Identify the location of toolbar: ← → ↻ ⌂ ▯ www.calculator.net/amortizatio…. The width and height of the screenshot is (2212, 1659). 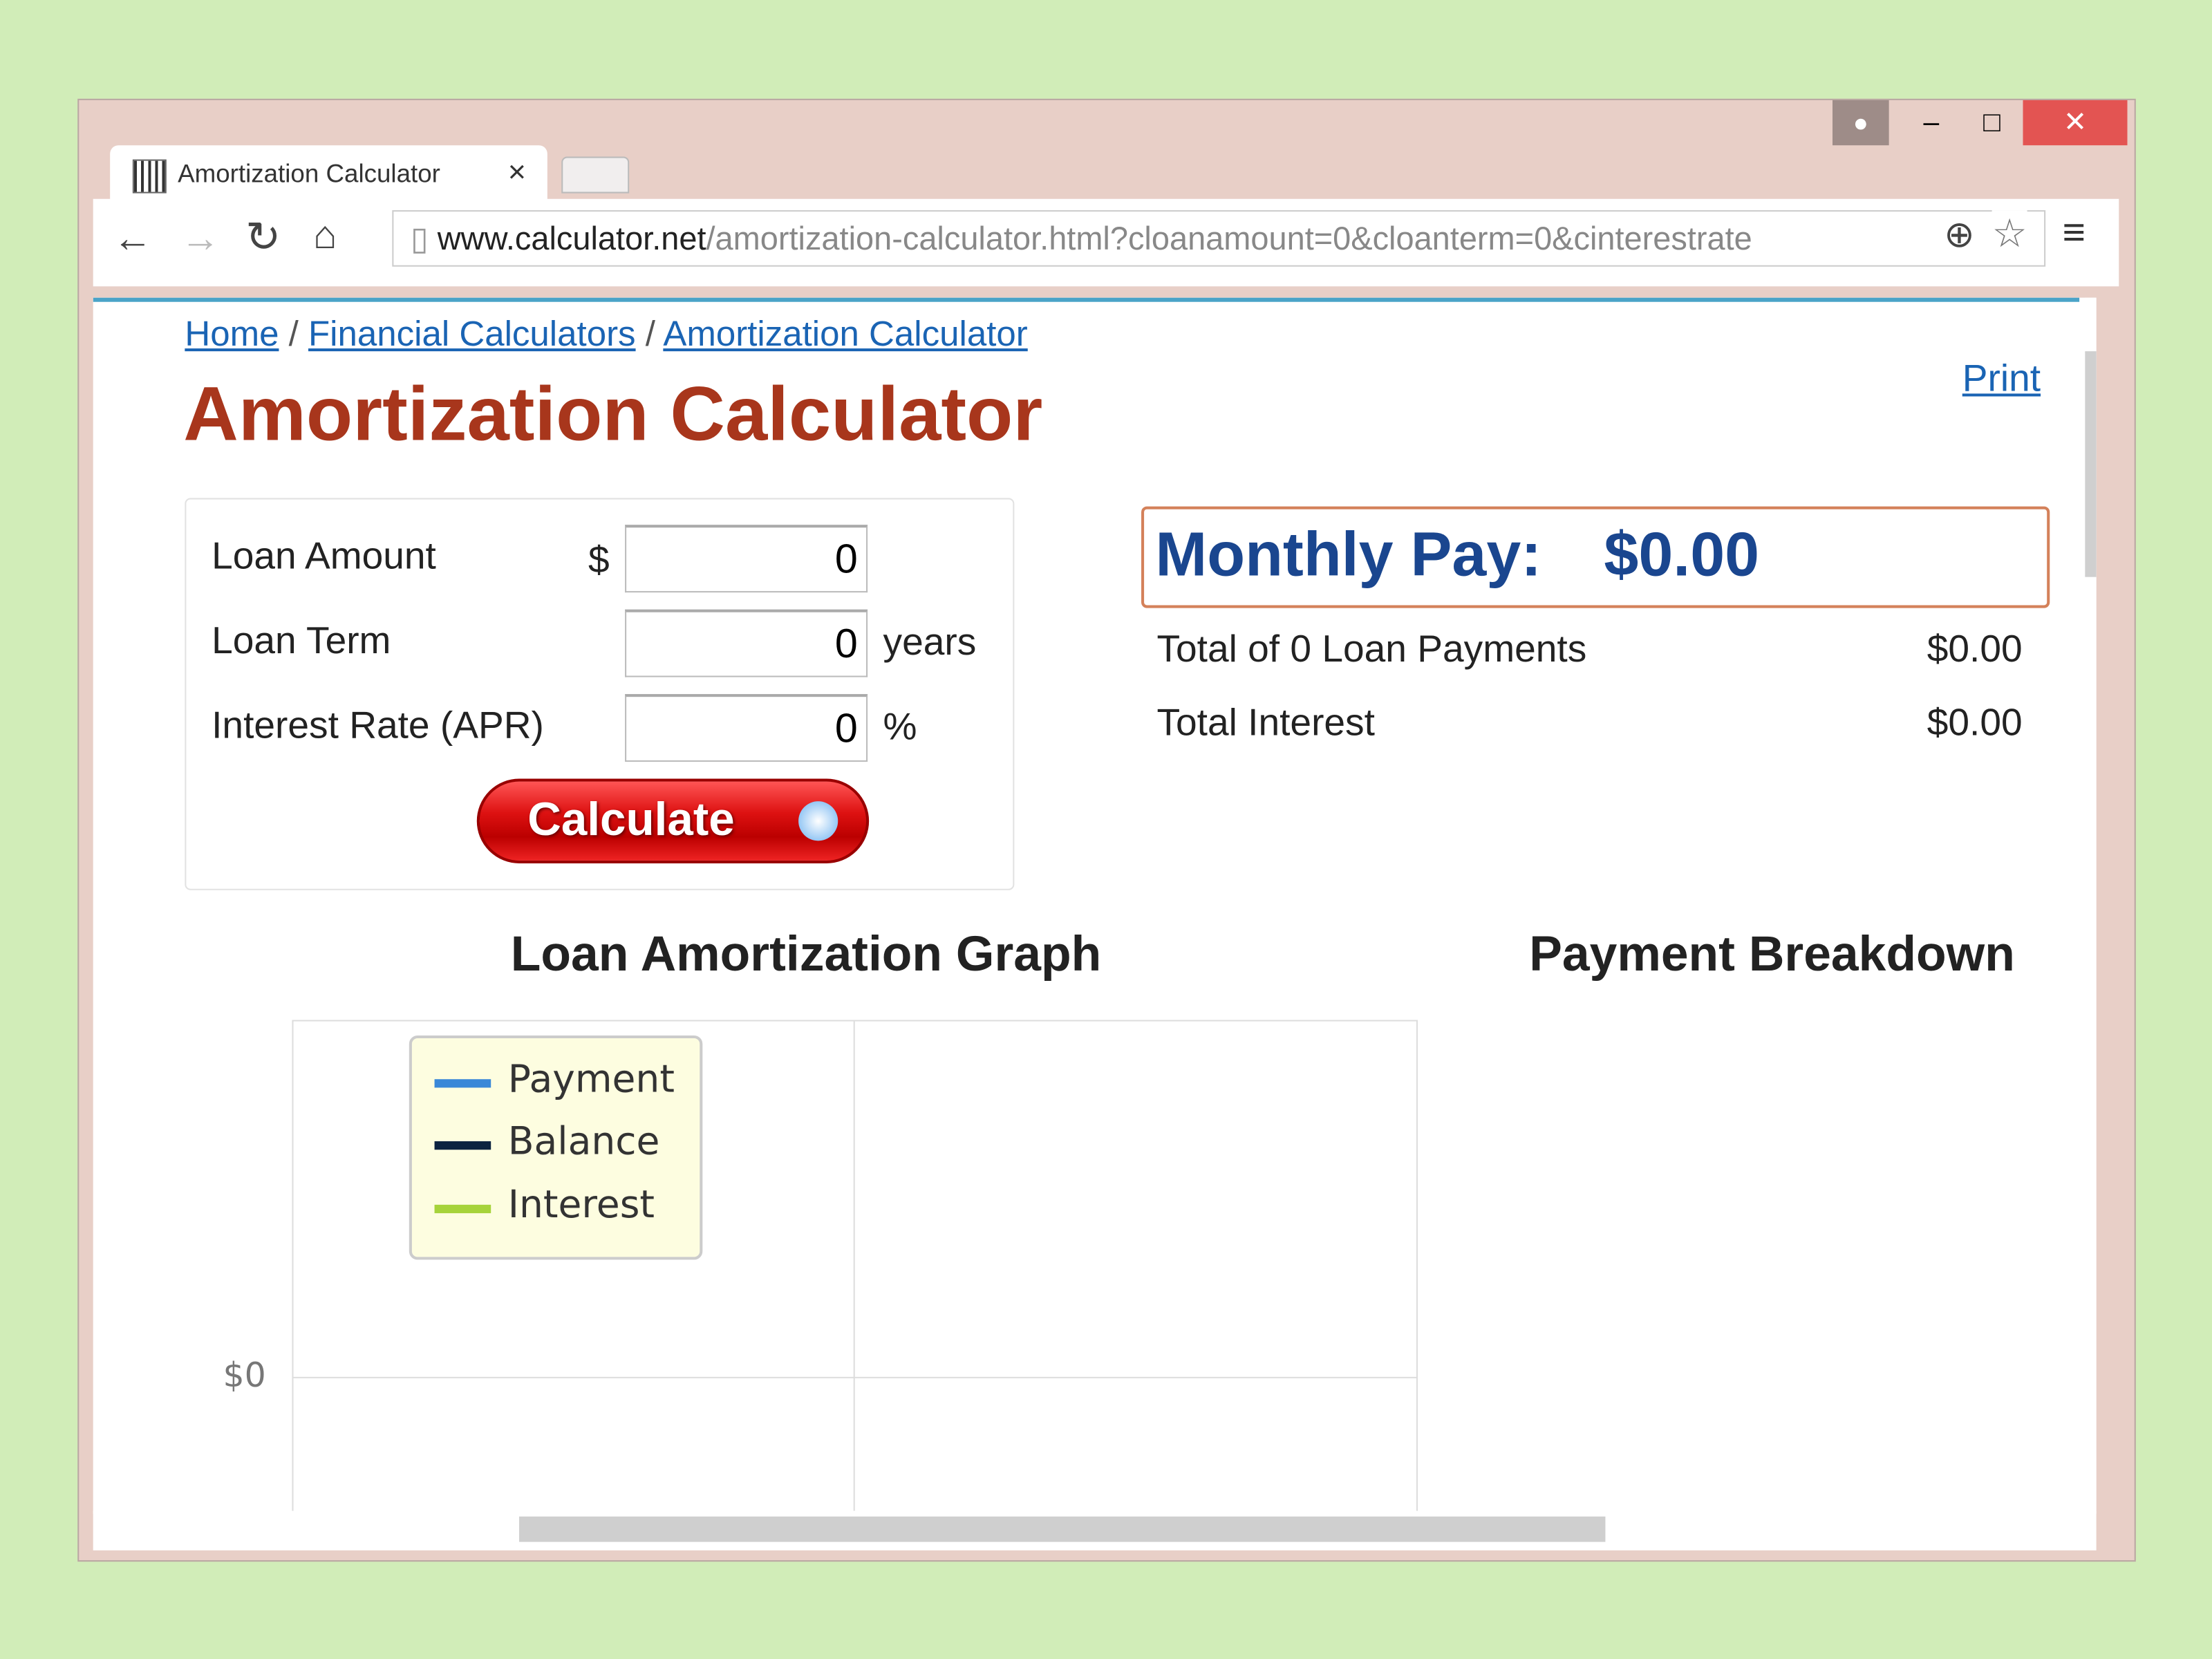
(1106, 242).